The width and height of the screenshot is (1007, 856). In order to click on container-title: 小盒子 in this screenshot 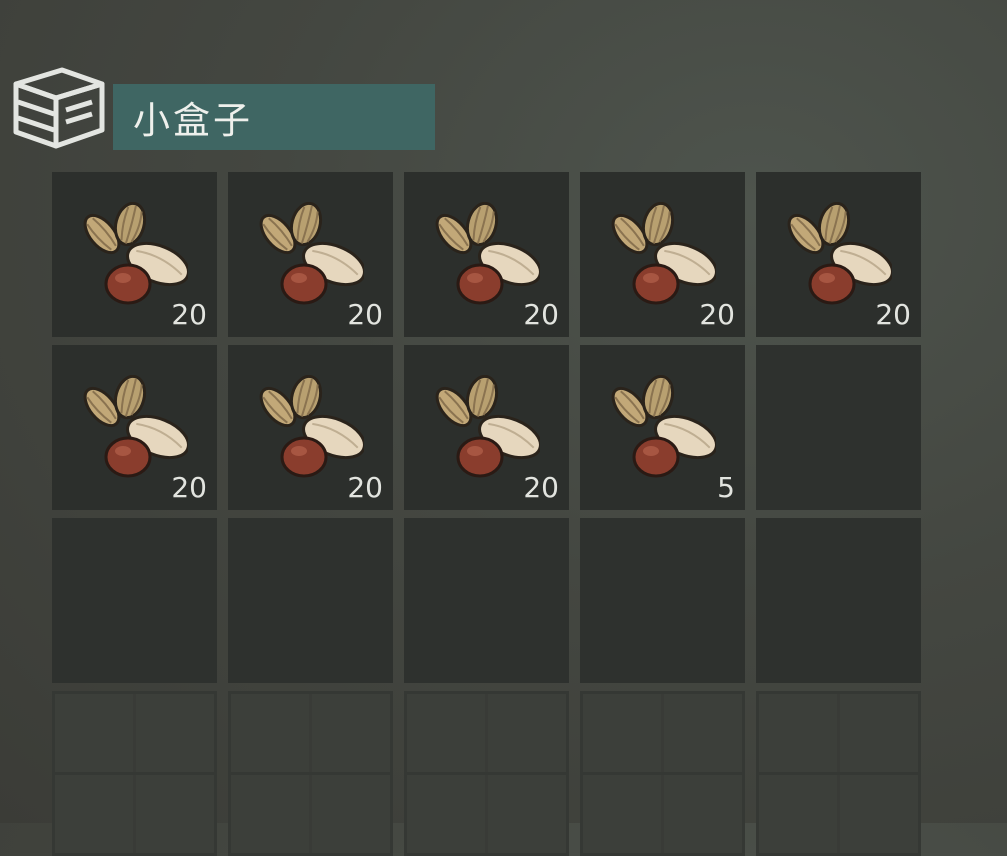, I will do `click(274, 117)`.